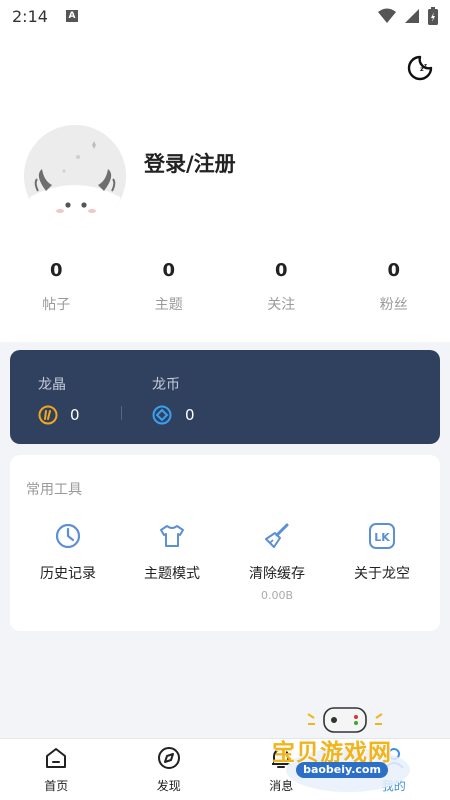 This screenshot has width=450, height=800. What do you see at coordinates (172, 574) in the screenshot?
I see `tool-label: 主题模式` at bounding box center [172, 574].